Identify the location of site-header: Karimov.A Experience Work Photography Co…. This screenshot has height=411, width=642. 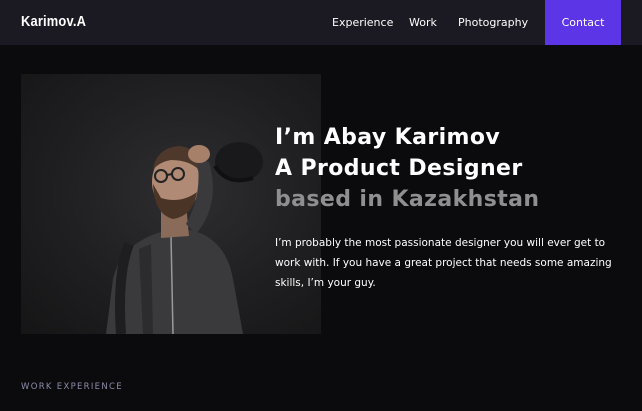
(321, 22).